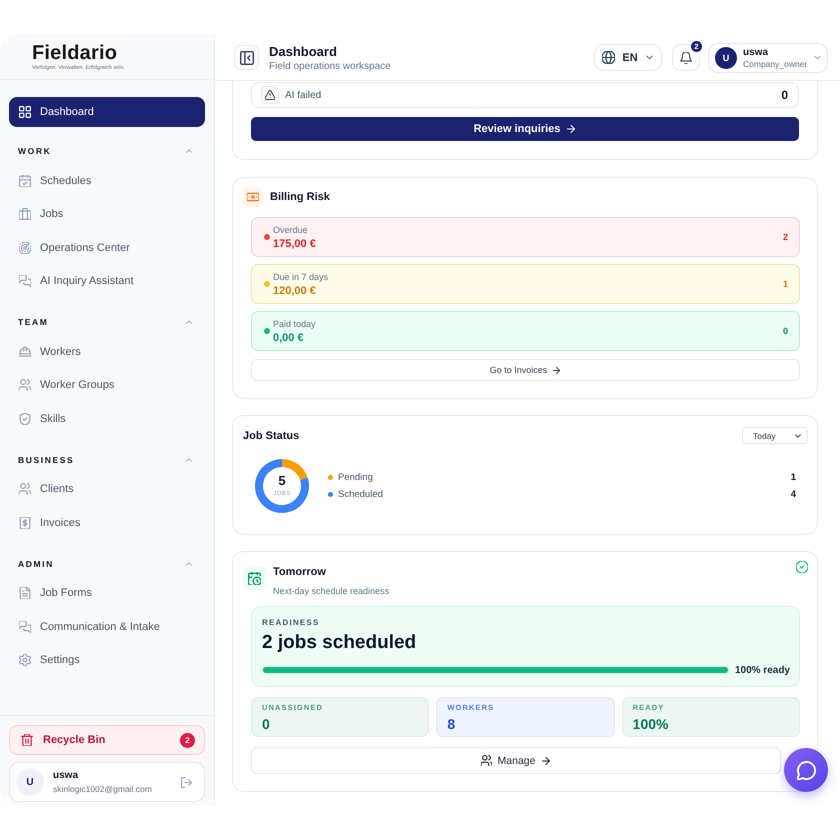 The height and width of the screenshot is (840, 840). What do you see at coordinates (294, 244) in the screenshot?
I see `billing-amount: 175,00 €` at bounding box center [294, 244].